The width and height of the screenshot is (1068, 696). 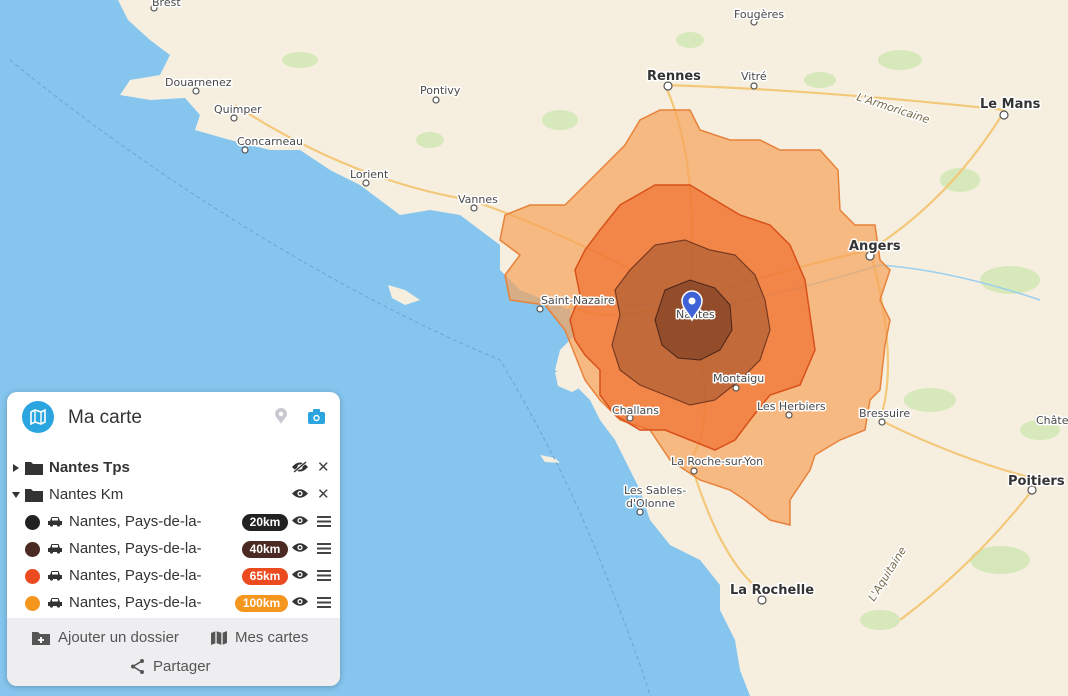 I want to click on distance-badge: 40km, so click(x=265, y=549).